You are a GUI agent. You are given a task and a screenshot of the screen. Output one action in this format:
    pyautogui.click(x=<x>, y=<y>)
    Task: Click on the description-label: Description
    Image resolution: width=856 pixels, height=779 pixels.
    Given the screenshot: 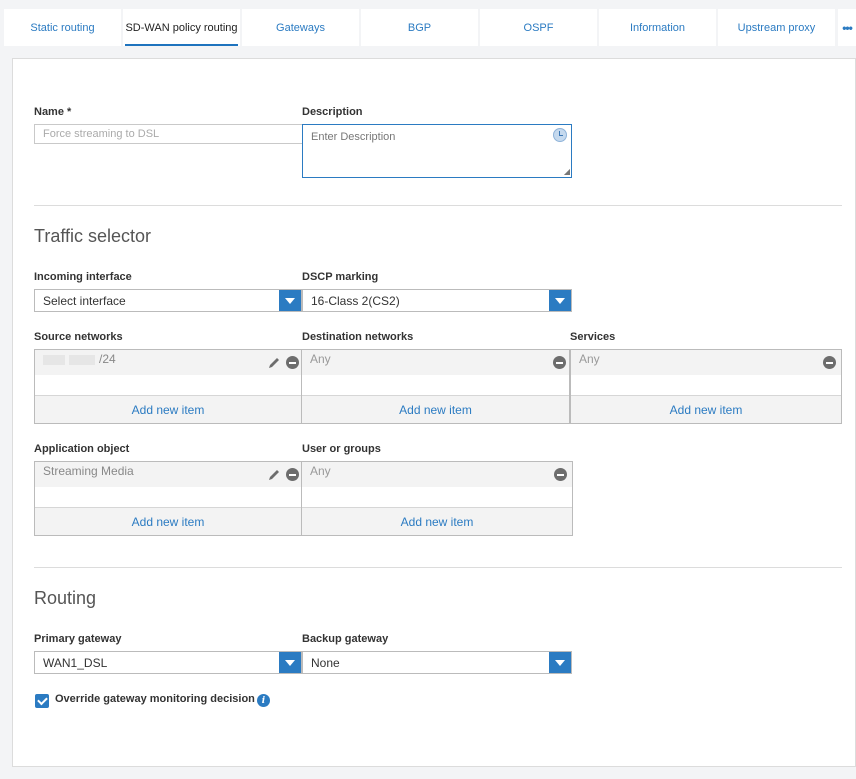 What is the action you would take?
    pyautogui.click(x=332, y=112)
    